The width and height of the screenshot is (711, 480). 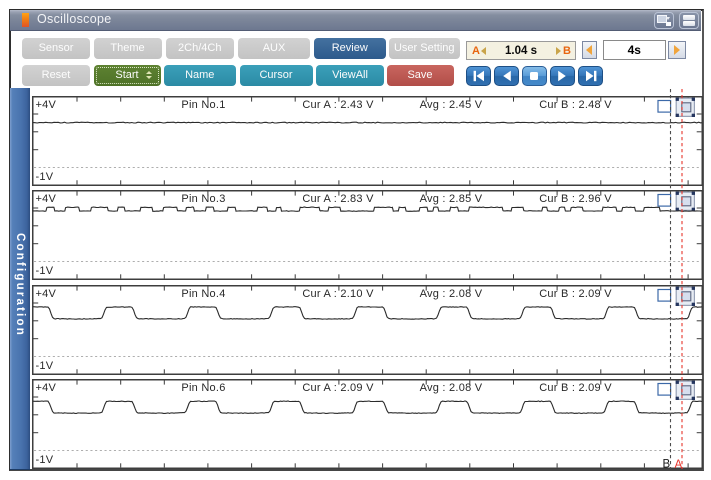 What do you see at coordinates (203, 388) in the screenshot?
I see `svg-text: Pin No.6` at bounding box center [203, 388].